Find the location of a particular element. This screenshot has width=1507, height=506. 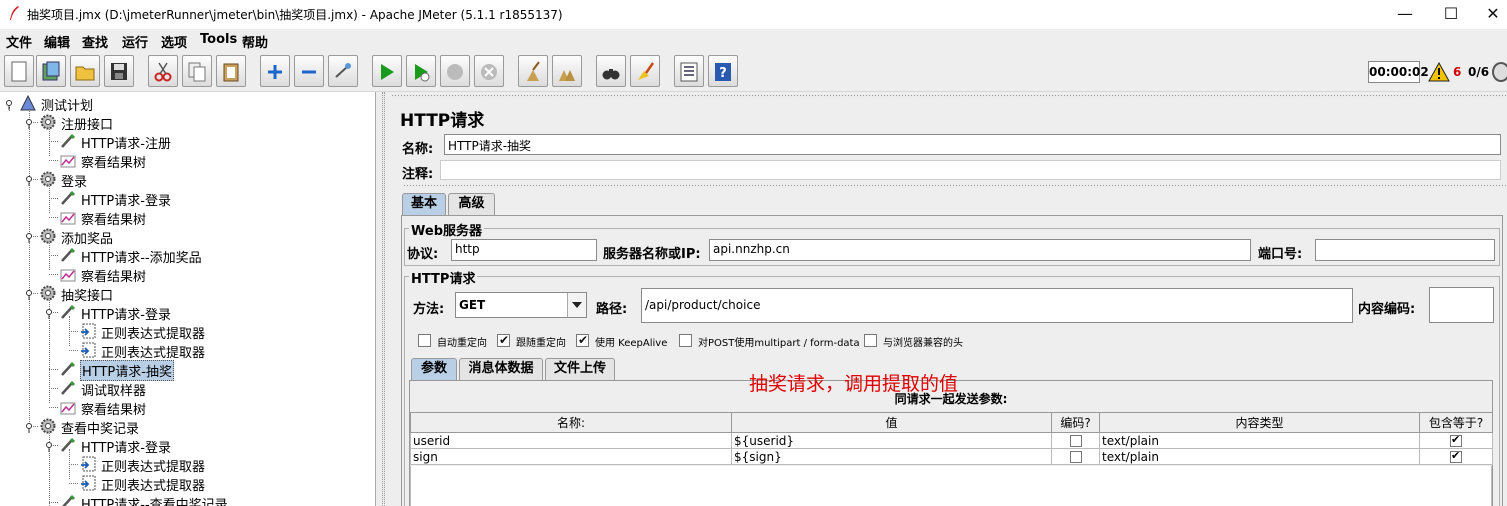

expand-button is located at coordinates (275, 71).